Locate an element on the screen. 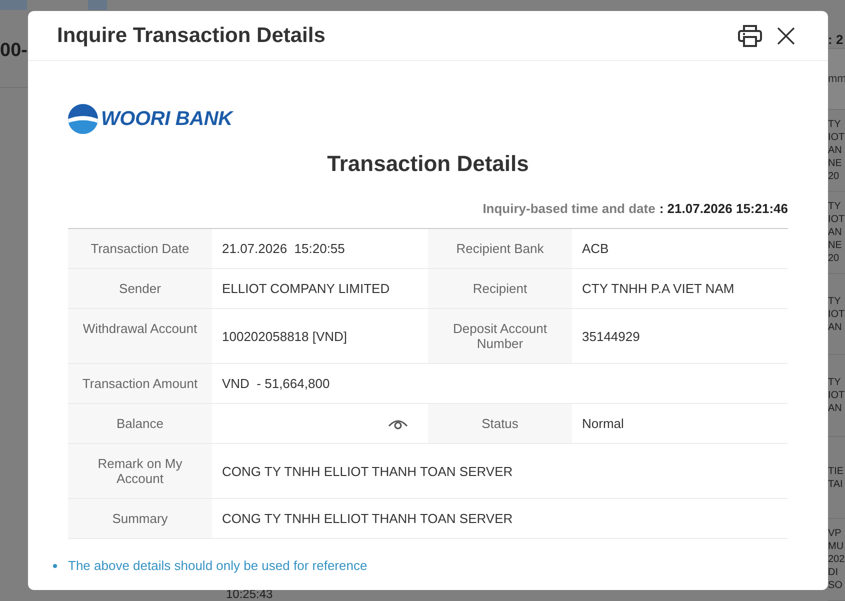 The width and height of the screenshot is (845, 601). note-text: The above details should only be used for reference is located at coordinates (218, 566).